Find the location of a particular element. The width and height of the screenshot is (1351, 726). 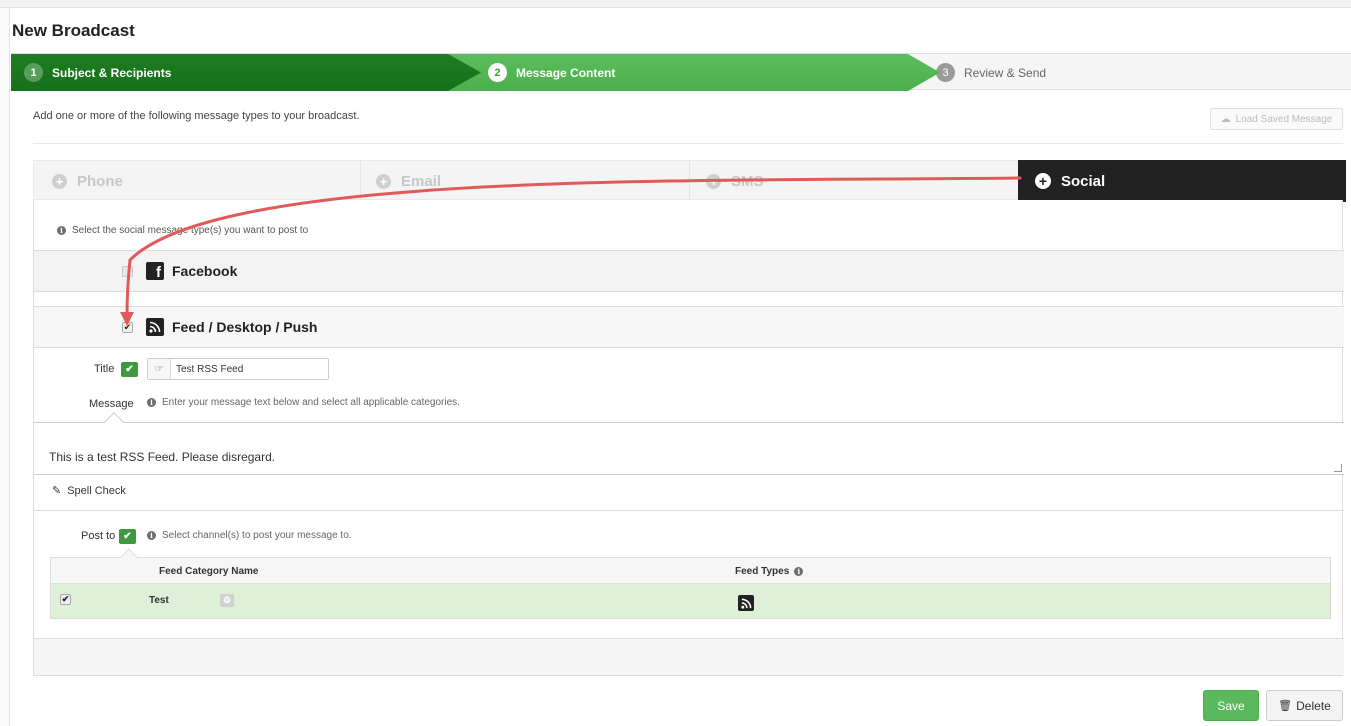

facebook-label: Facebook is located at coordinates (205, 271).